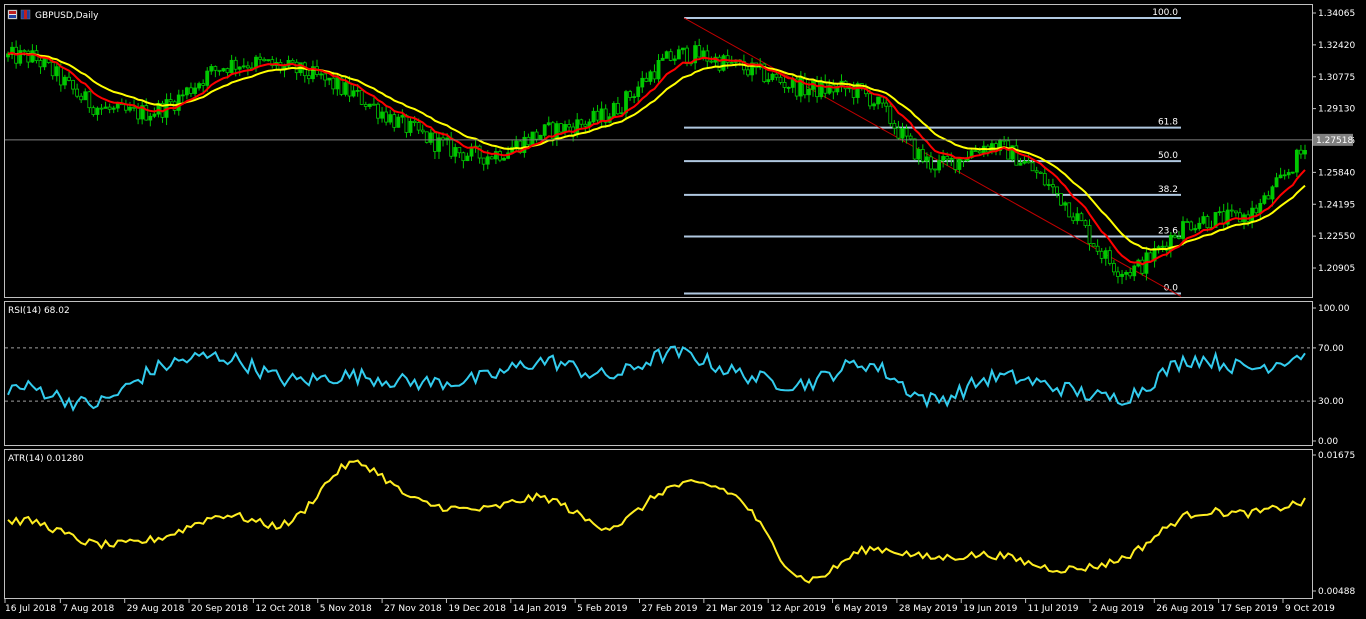 The image size is (1366, 619). I want to click on time-tick-label: 11 Jul 2019, so click(1053, 609).